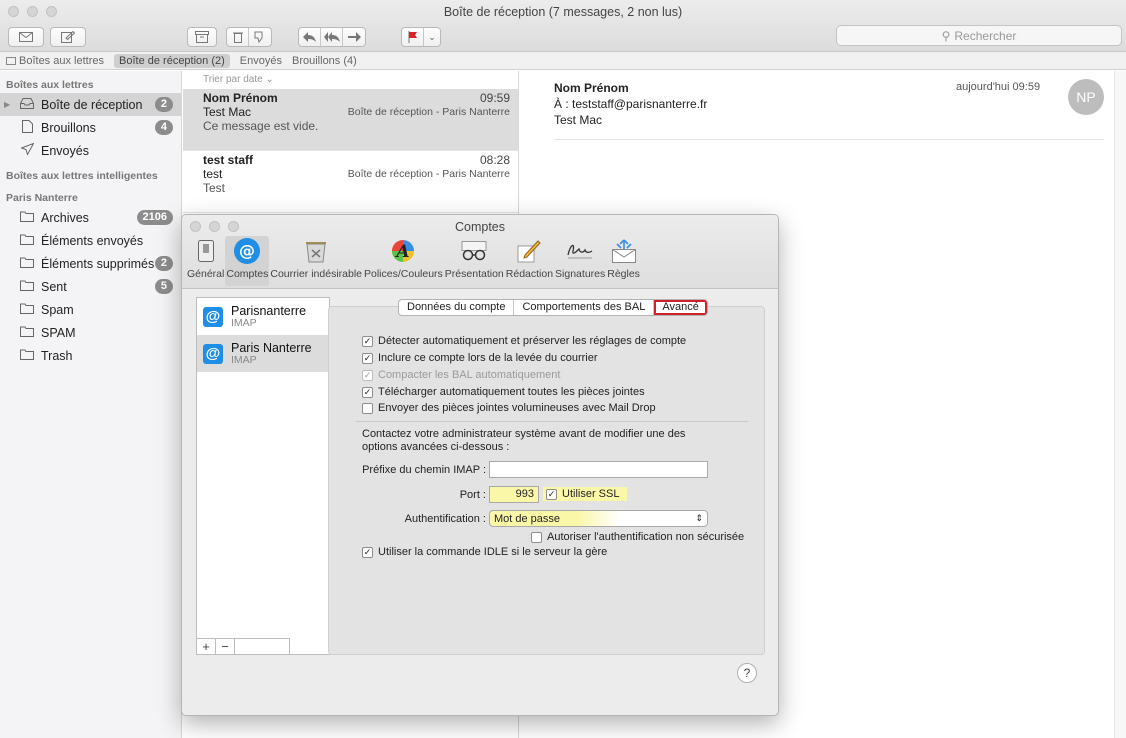 Image resolution: width=1126 pixels, height=738 pixels. I want to click on disclosure-triangle-icon: ▶, so click(7, 104).